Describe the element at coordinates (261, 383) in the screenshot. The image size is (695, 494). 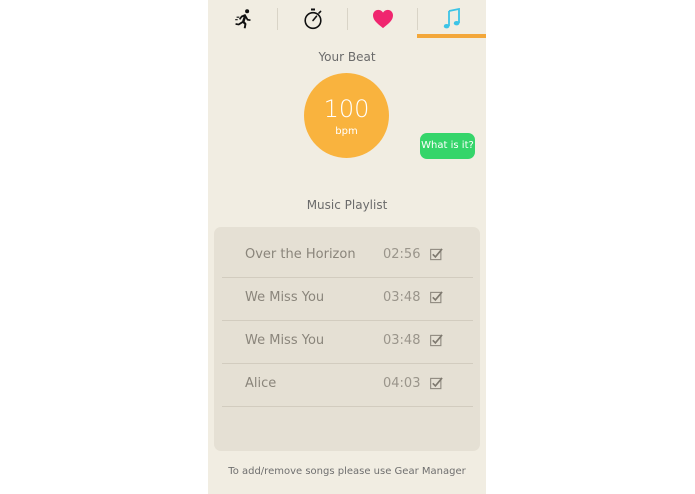
I see `song-title: Alice` at that location.